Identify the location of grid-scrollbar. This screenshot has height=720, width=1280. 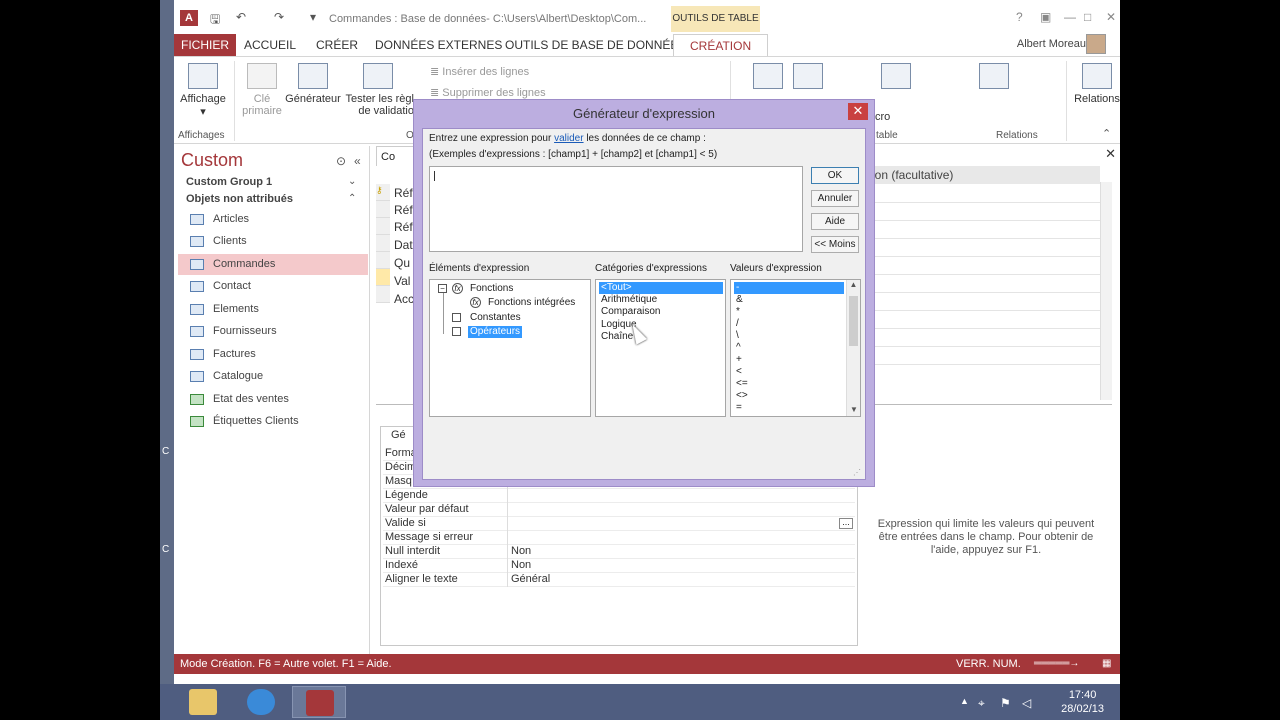
(1106, 291).